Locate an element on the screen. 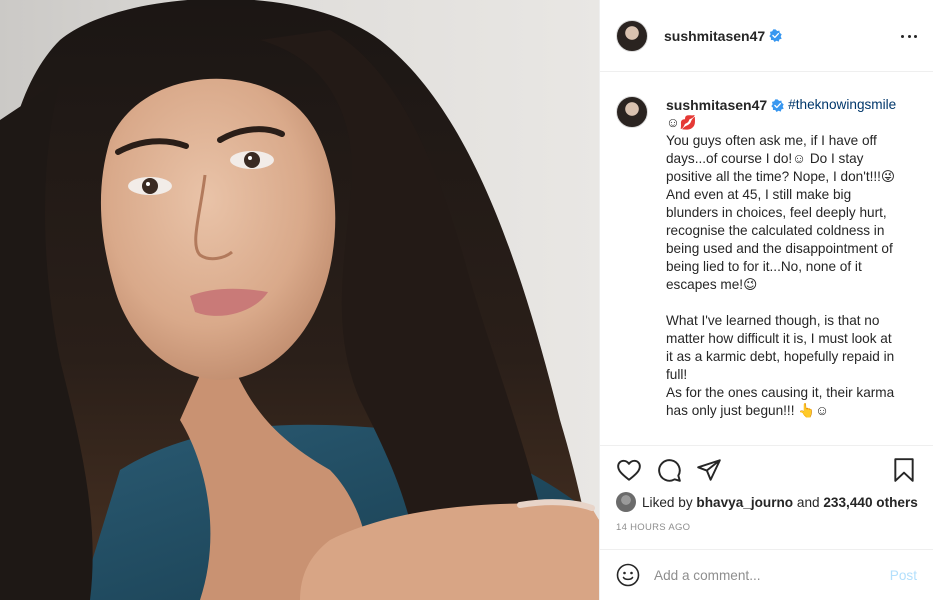 This screenshot has height=600, width=933. caption-line: What I've learned though, is that no is located at coordinates (773, 320).